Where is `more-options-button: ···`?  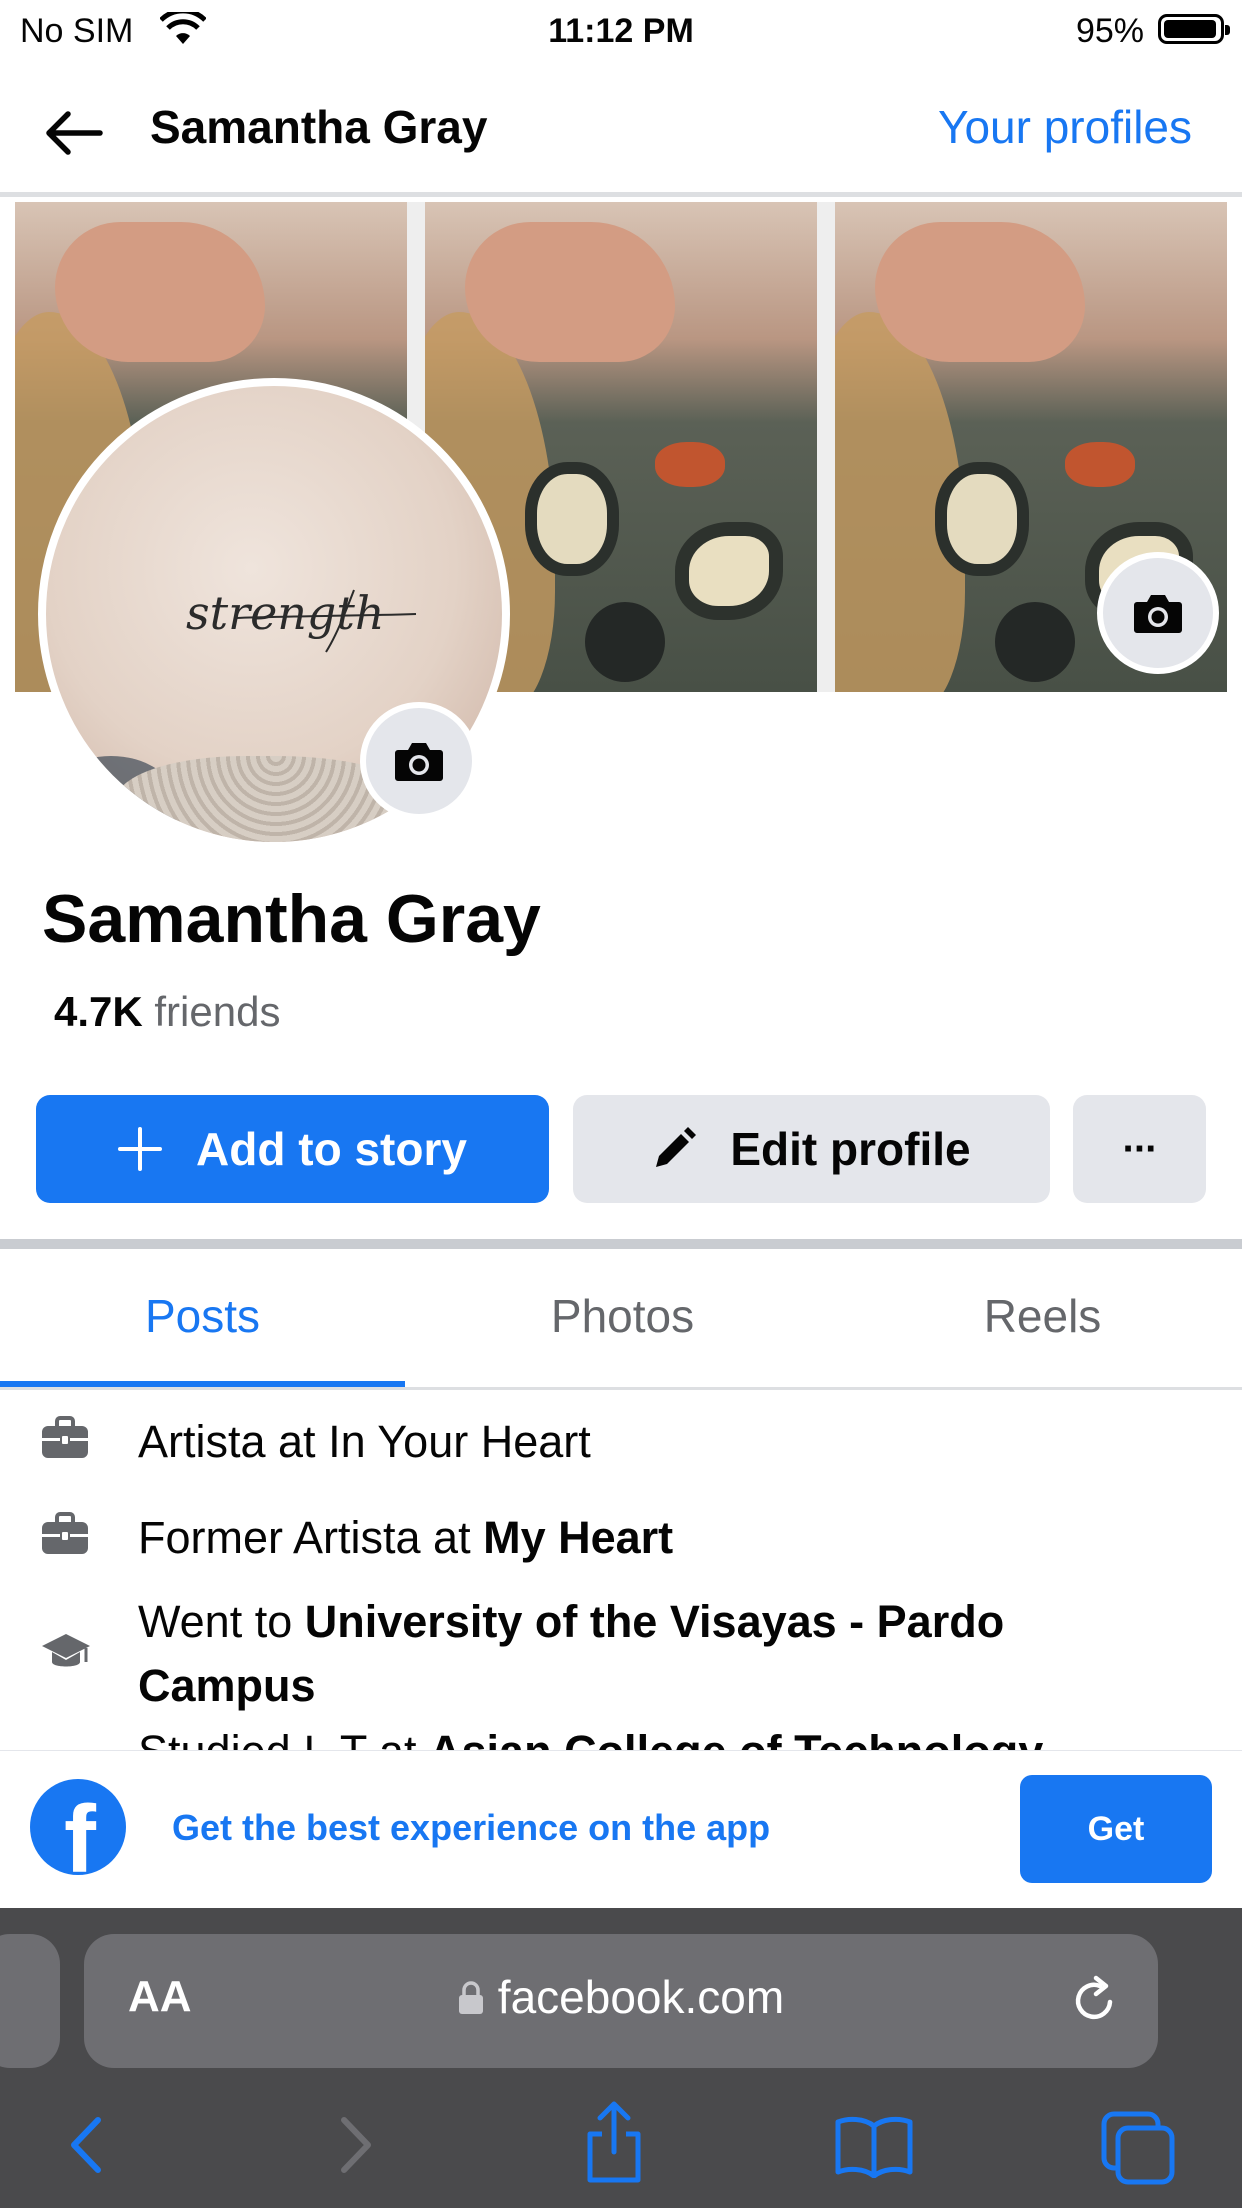
more-options-button: ··· is located at coordinates (1139, 1149).